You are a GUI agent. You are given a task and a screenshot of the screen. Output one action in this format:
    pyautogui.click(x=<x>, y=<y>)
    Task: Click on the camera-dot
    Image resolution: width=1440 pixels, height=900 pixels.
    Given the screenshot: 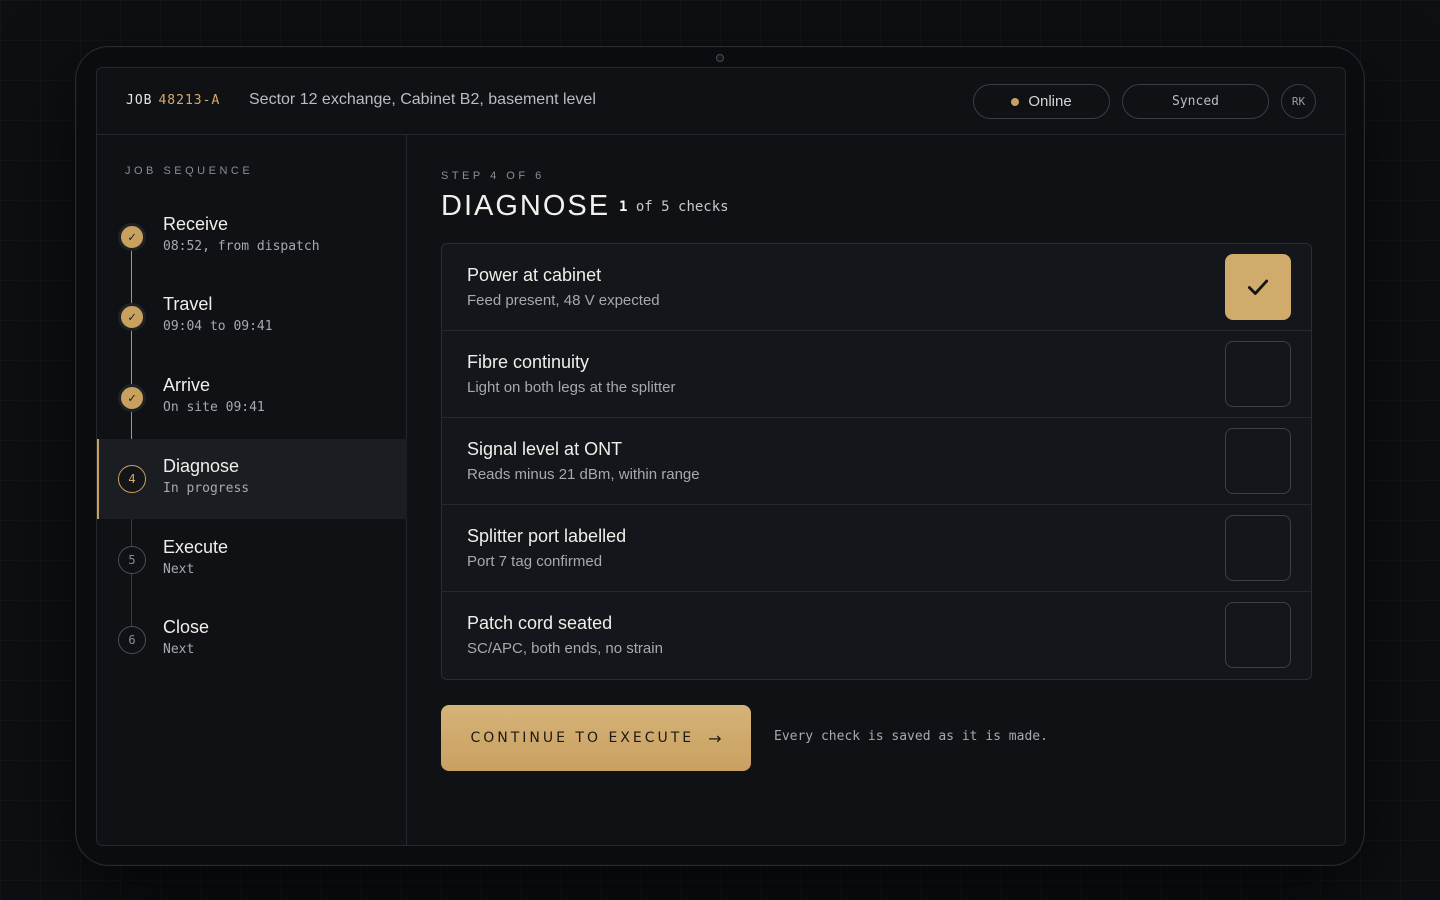 What is the action you would take?
    pyautogui.click(x=720, y=58)
    